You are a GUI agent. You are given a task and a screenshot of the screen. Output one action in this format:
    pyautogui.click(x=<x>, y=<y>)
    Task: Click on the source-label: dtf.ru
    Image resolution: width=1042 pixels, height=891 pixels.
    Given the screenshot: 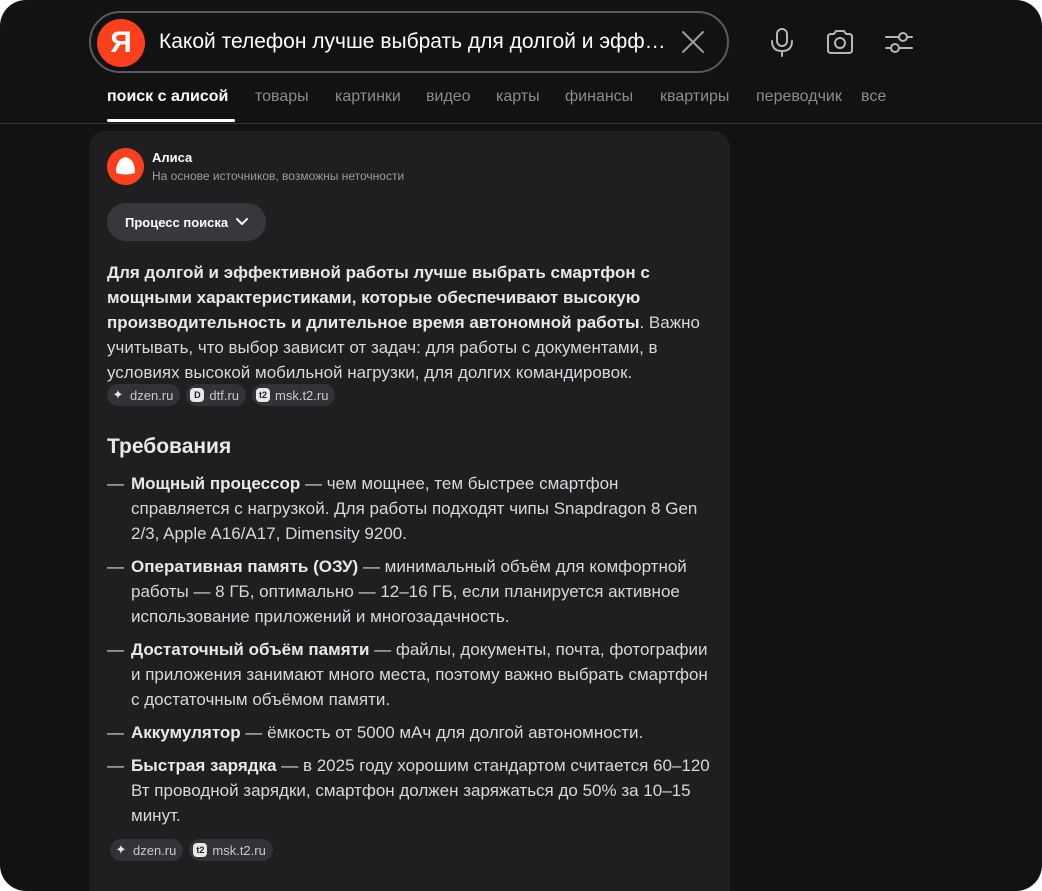 What is the action you would take?
    pyautogui.click(x=224, y=395)
    